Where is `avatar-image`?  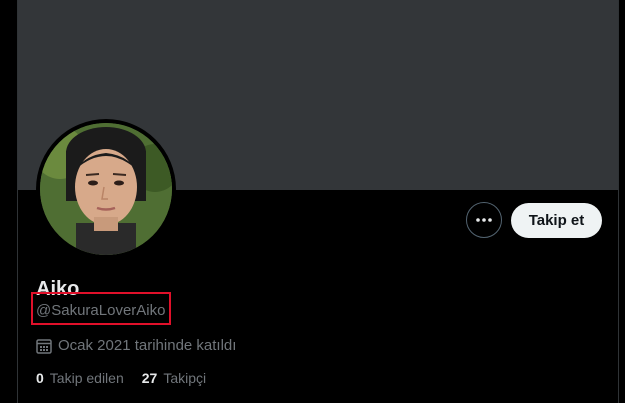 avatar-image is located at coordinates (106, 189).